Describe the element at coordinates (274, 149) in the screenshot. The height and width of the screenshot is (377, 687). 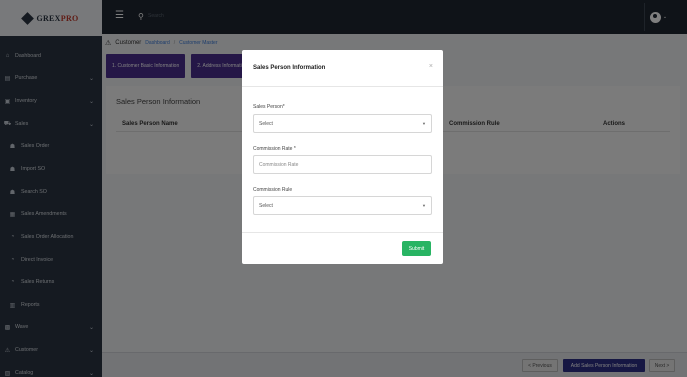
I see `commission-rate-label: Commission Rate *` at that location.